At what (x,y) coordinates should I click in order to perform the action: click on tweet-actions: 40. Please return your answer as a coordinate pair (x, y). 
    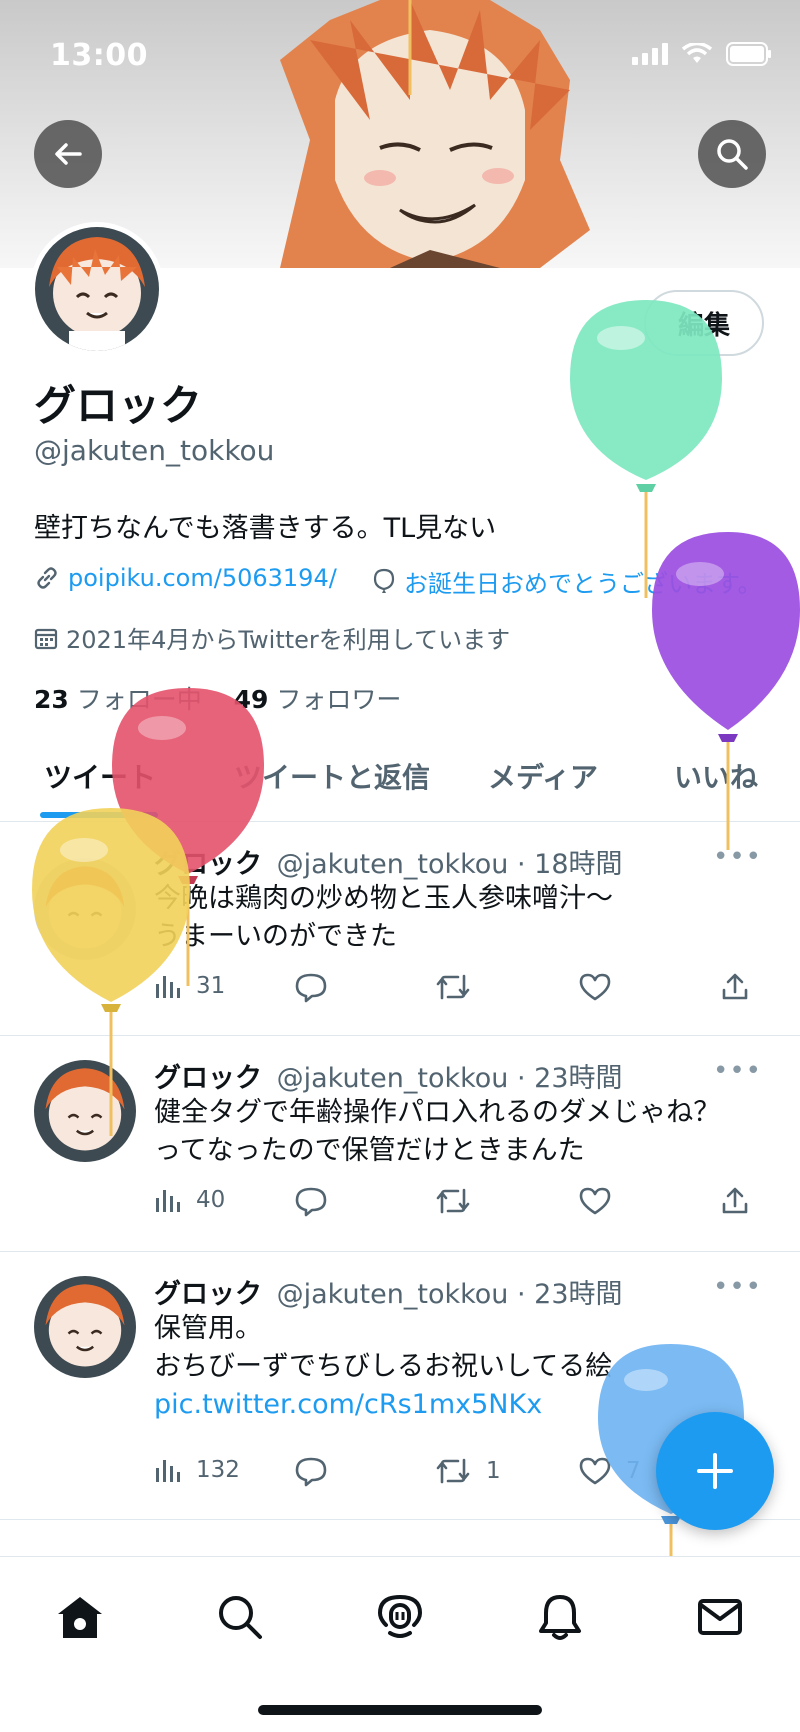
    Looking at the image, I should click on (460, 1206).